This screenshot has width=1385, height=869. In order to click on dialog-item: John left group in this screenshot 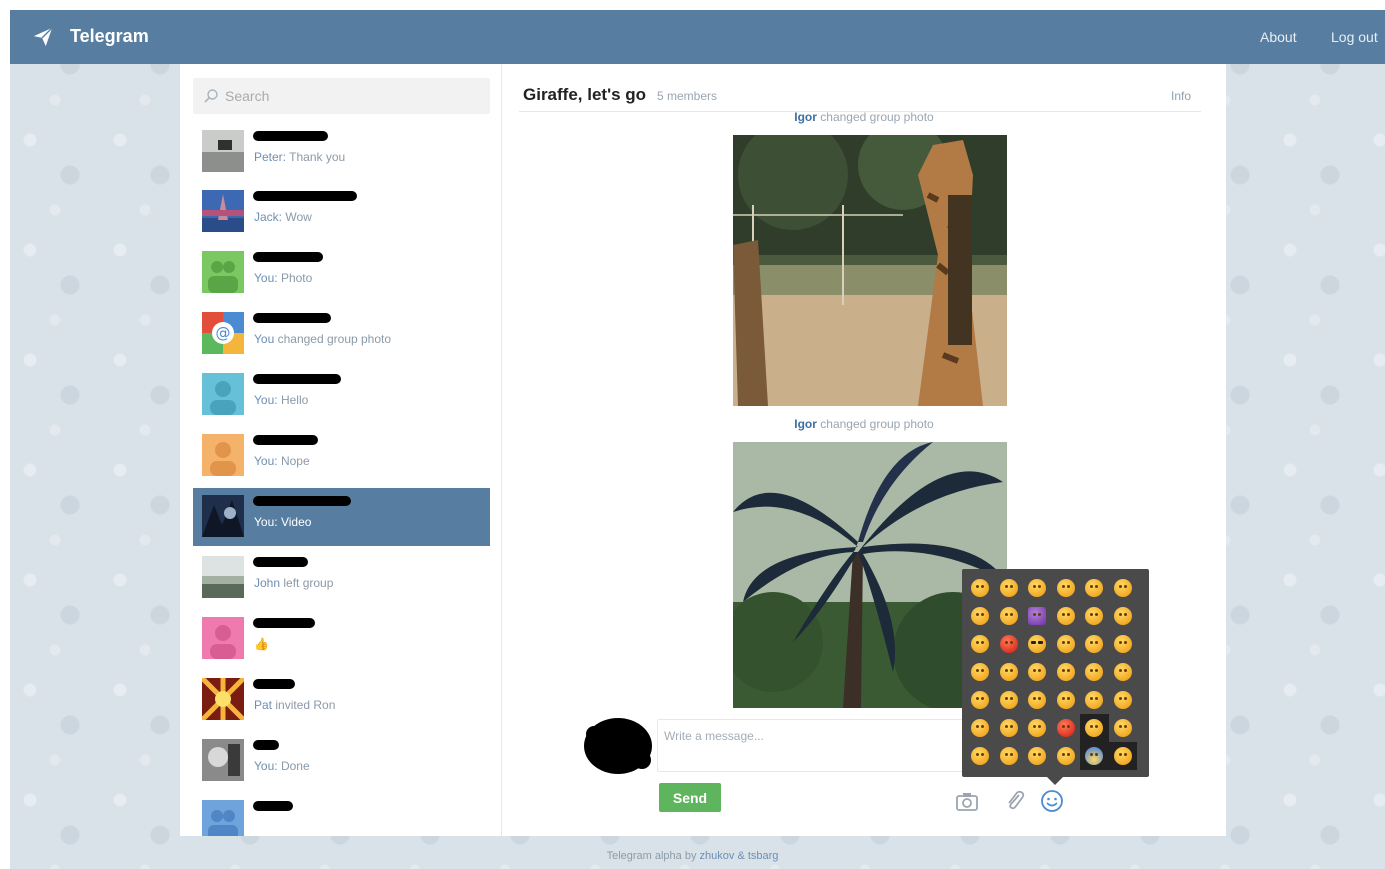, I will do `click(341, 578)`.